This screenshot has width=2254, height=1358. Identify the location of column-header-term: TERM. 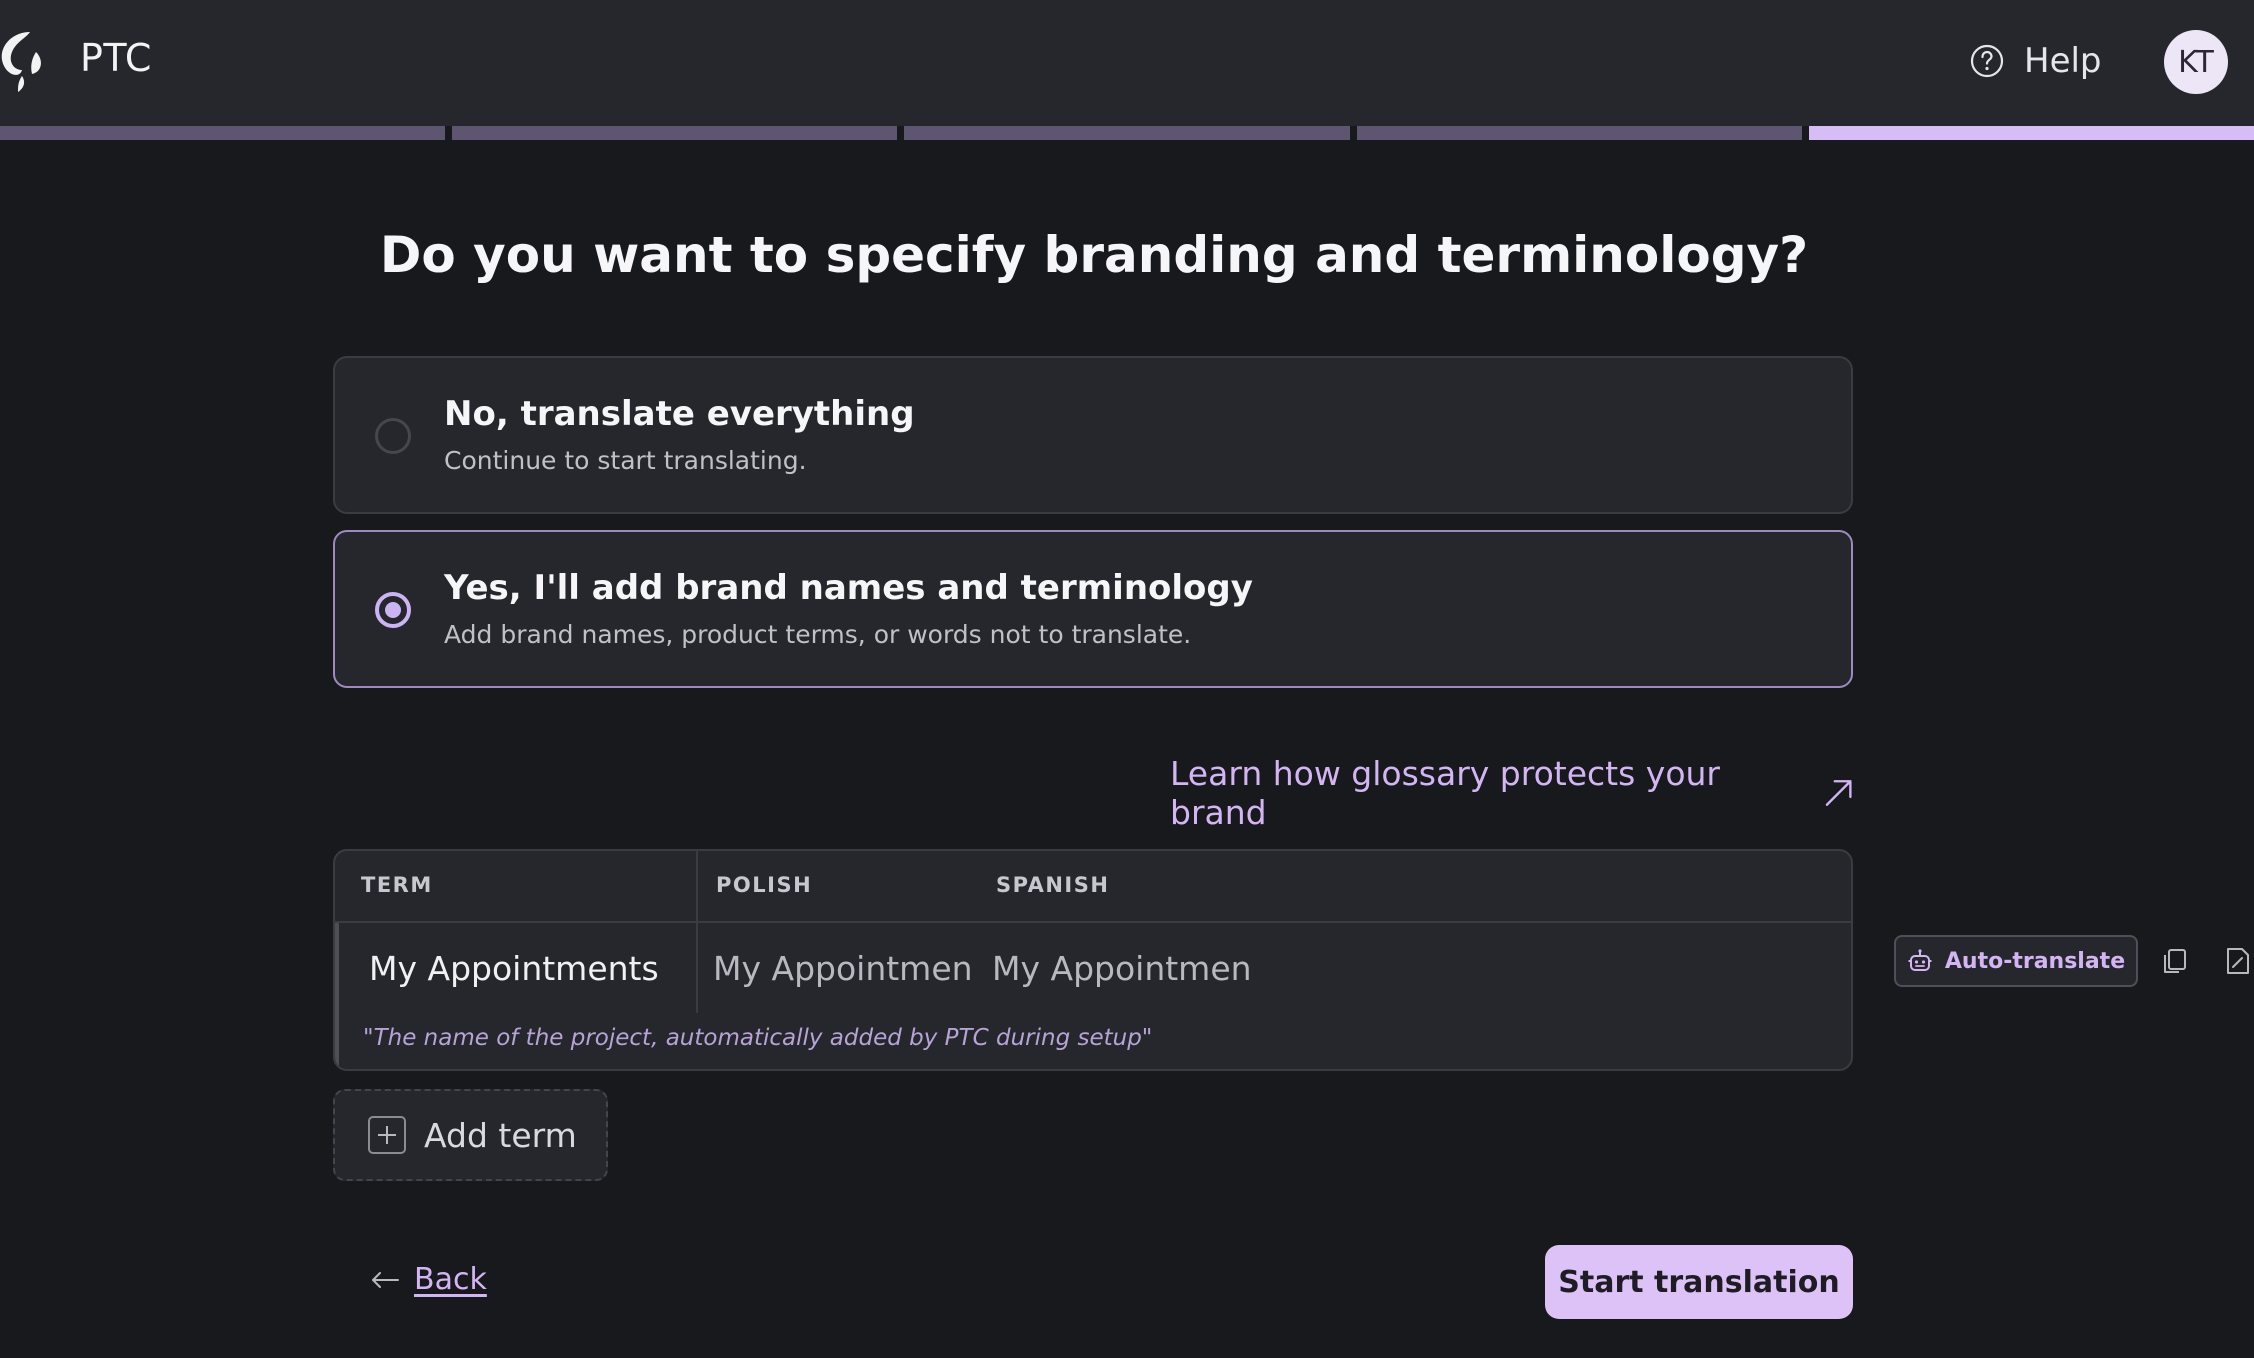
(397, 885).